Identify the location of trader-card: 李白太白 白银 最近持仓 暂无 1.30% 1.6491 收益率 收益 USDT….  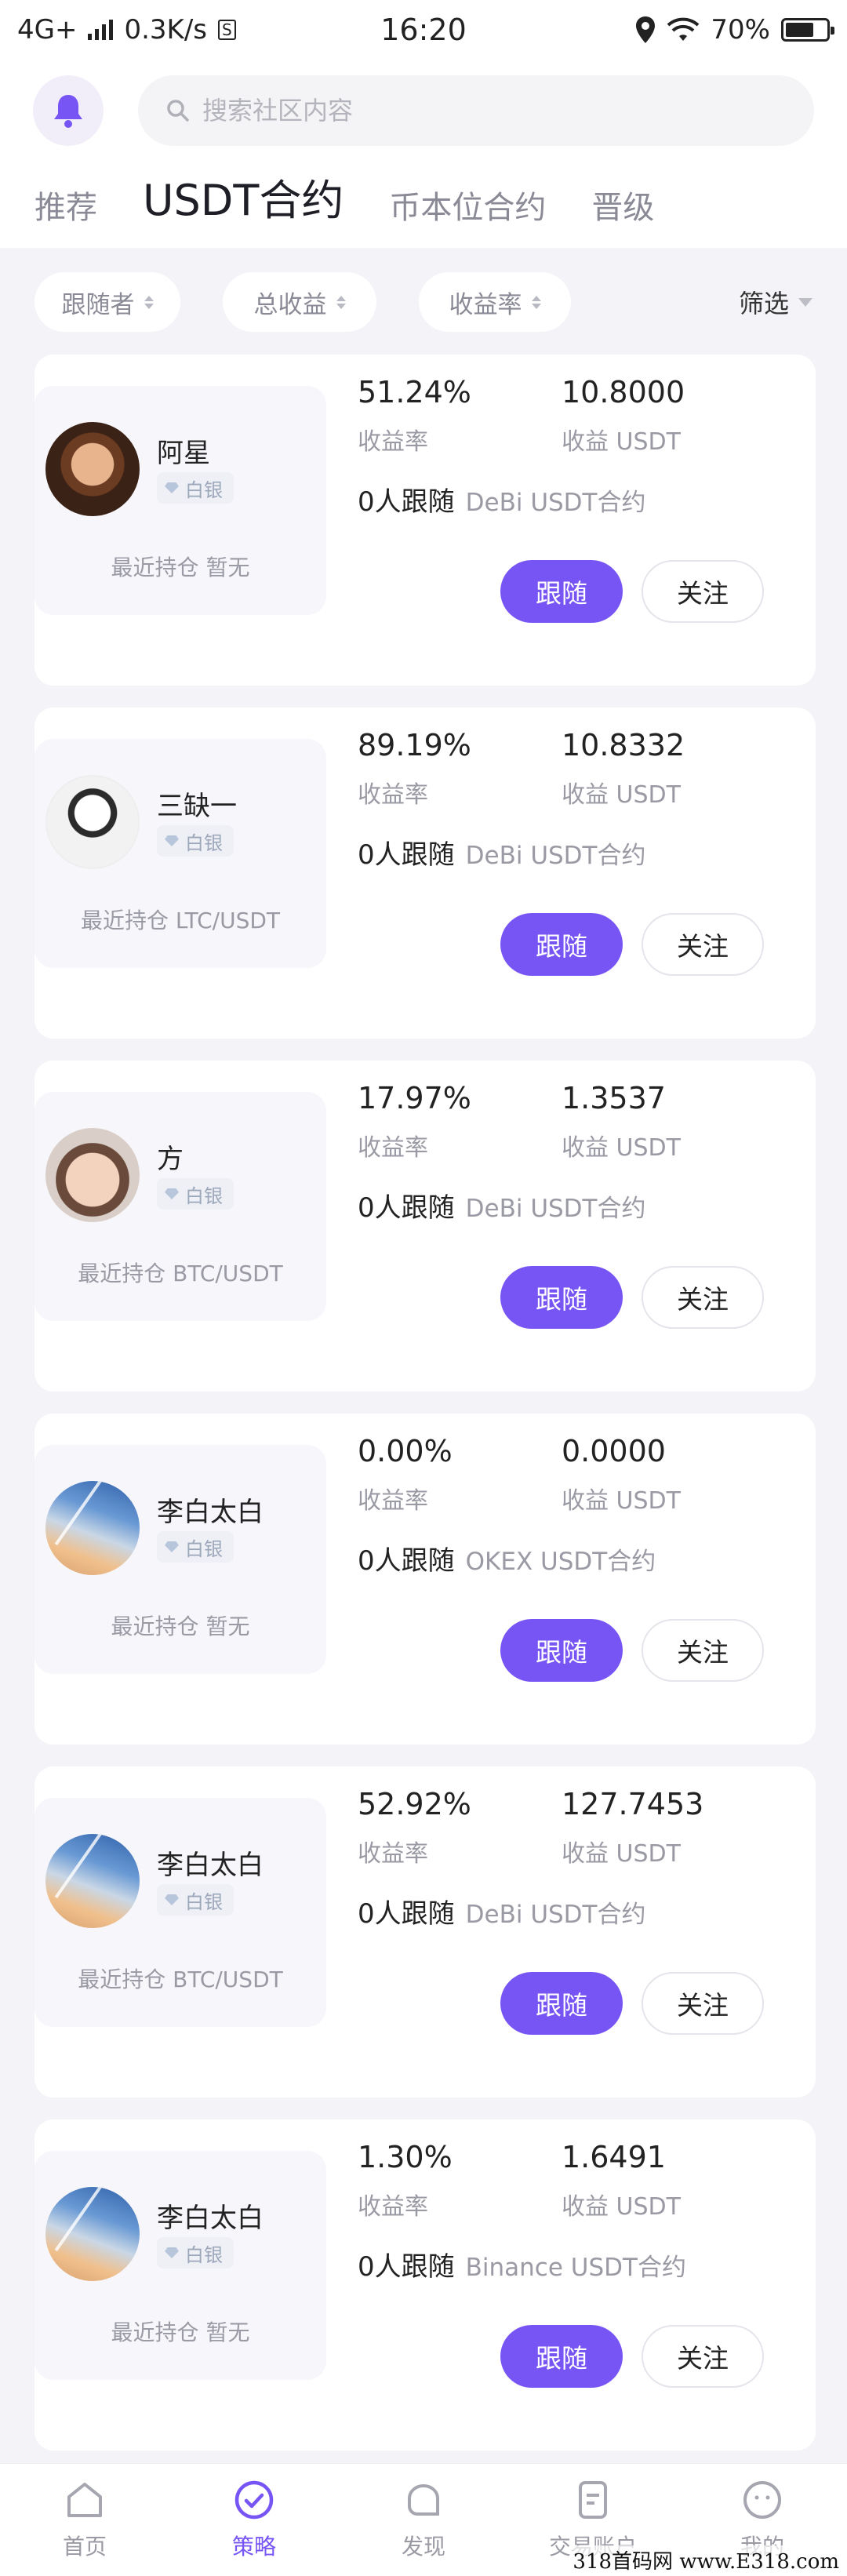
(425, 2284).